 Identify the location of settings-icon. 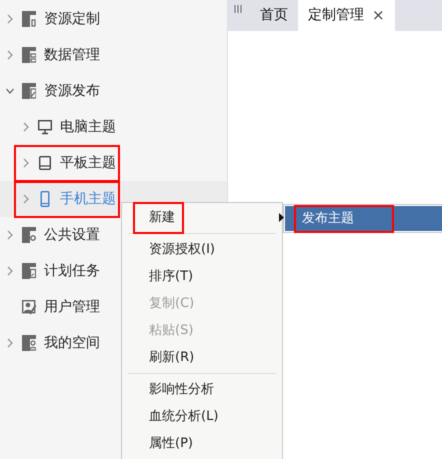
(29, 235).